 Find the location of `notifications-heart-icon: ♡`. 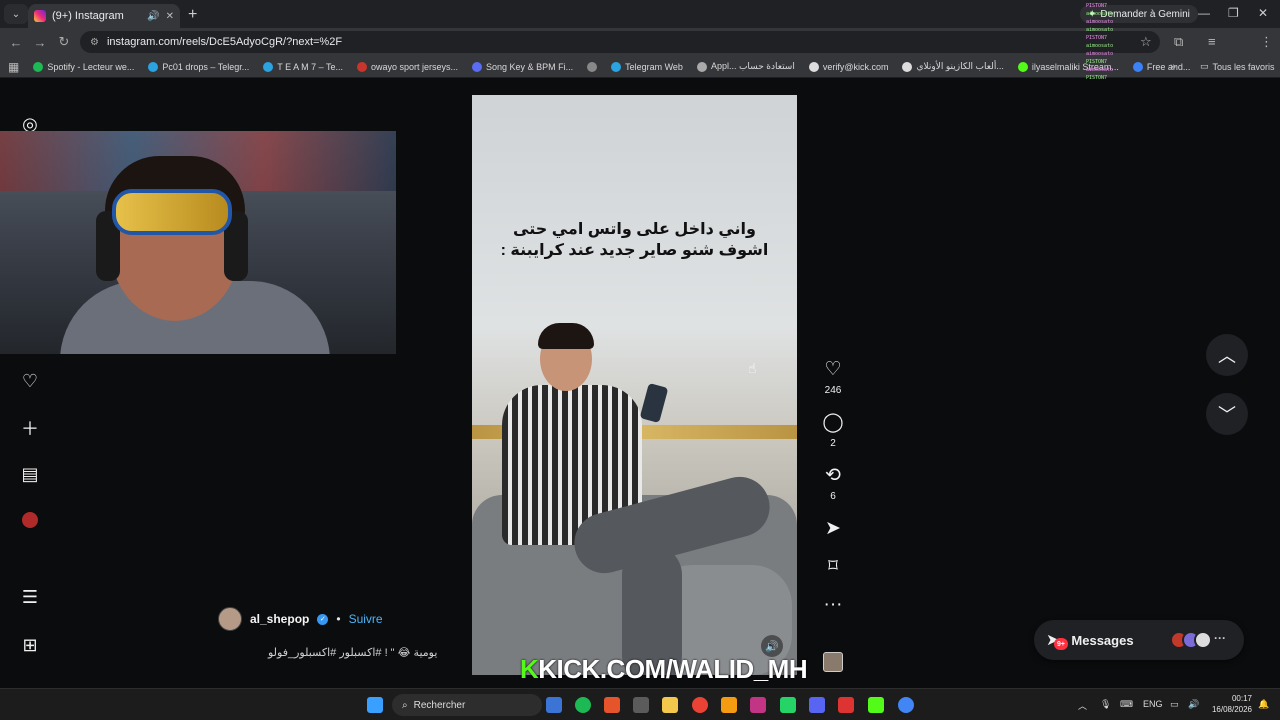

notifications-heart-icon: ♡ is located at coordinates (30, 381).